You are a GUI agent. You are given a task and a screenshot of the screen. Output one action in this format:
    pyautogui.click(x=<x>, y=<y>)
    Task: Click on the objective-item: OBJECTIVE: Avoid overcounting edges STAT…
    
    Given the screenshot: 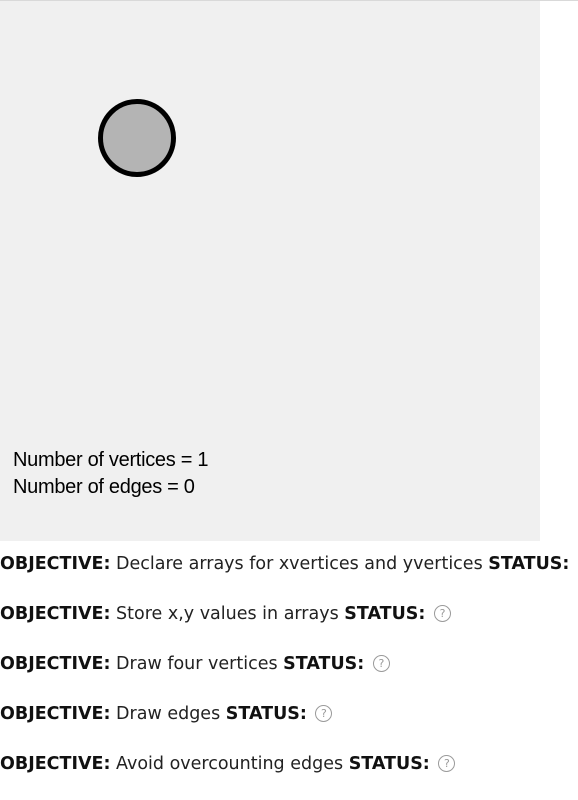 What is the action you would take?
    pyautogui.click(x=289, y=775)
    